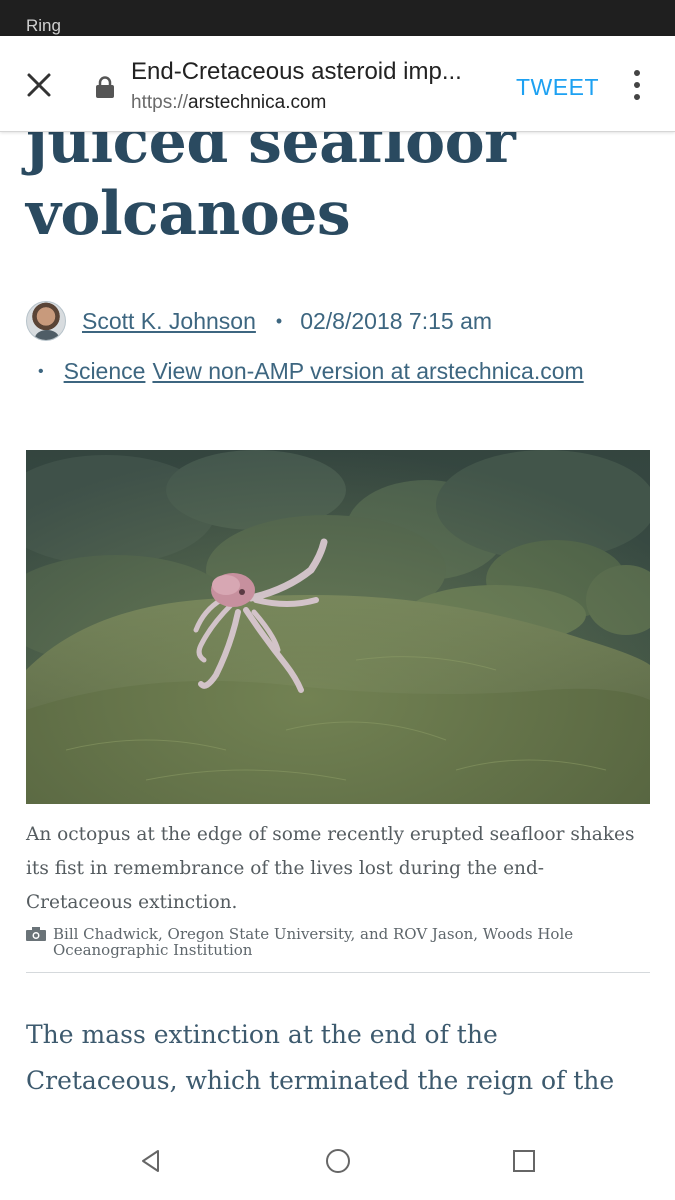 Image resolution: width=675 pixels, height=1200 pixels. What do you see at coordinates (43, 25) in the screenshot?
I see `carrier-label: Ring` at bounding box center [43, 25].